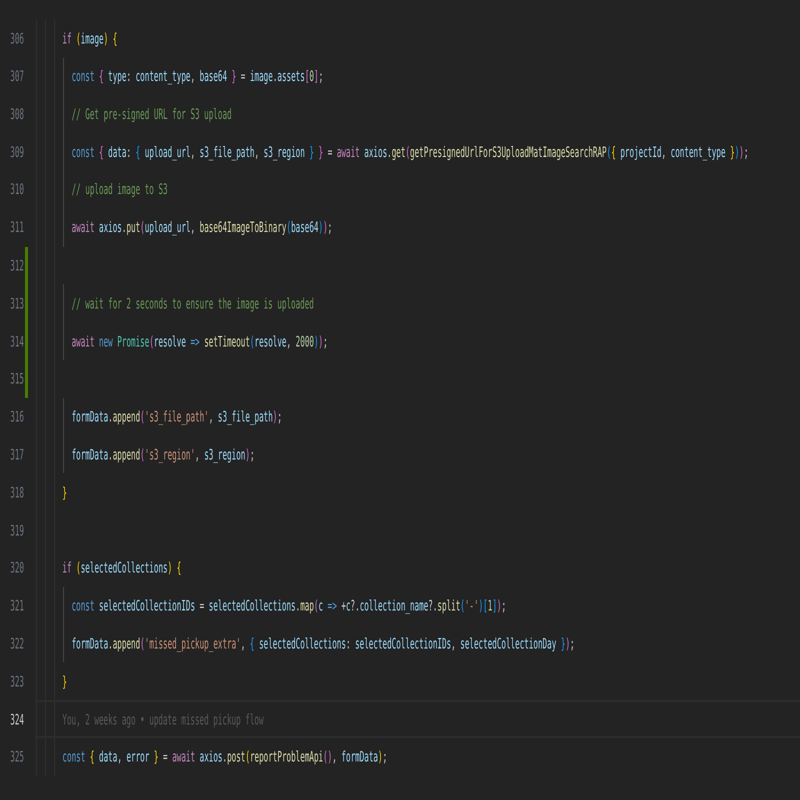 This screenshot has height=800, width=800. I want to click on code-line: formData.append('s3_region', s3_region);, so click(162, 454).